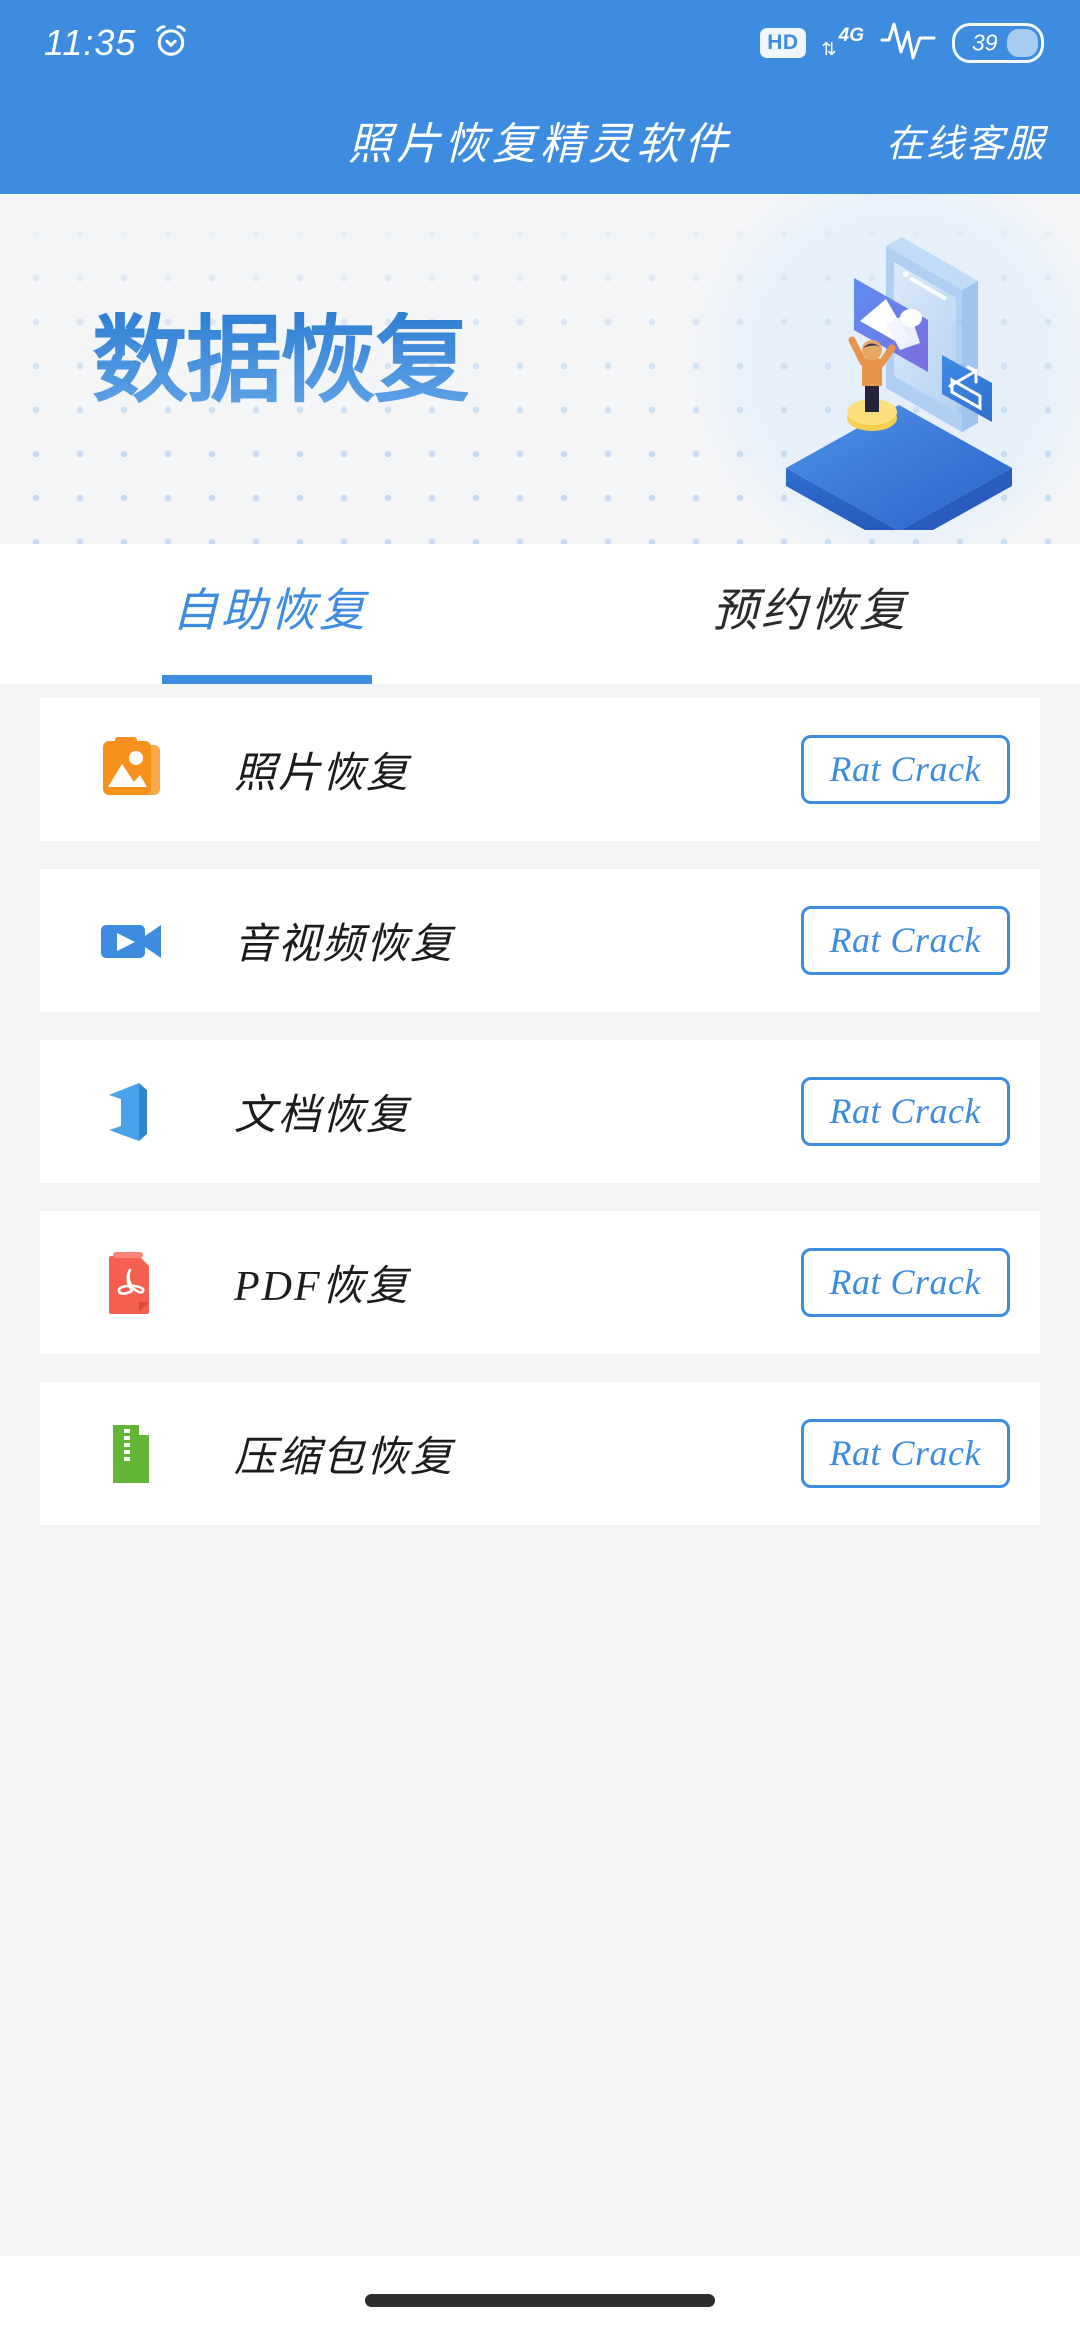 The width and height of the screenshot is (1080, 2340). Describe the element at coordinates (810, 614) in the screenshot. I see `tab-appointment-recovery: 预约恢复` at that location.